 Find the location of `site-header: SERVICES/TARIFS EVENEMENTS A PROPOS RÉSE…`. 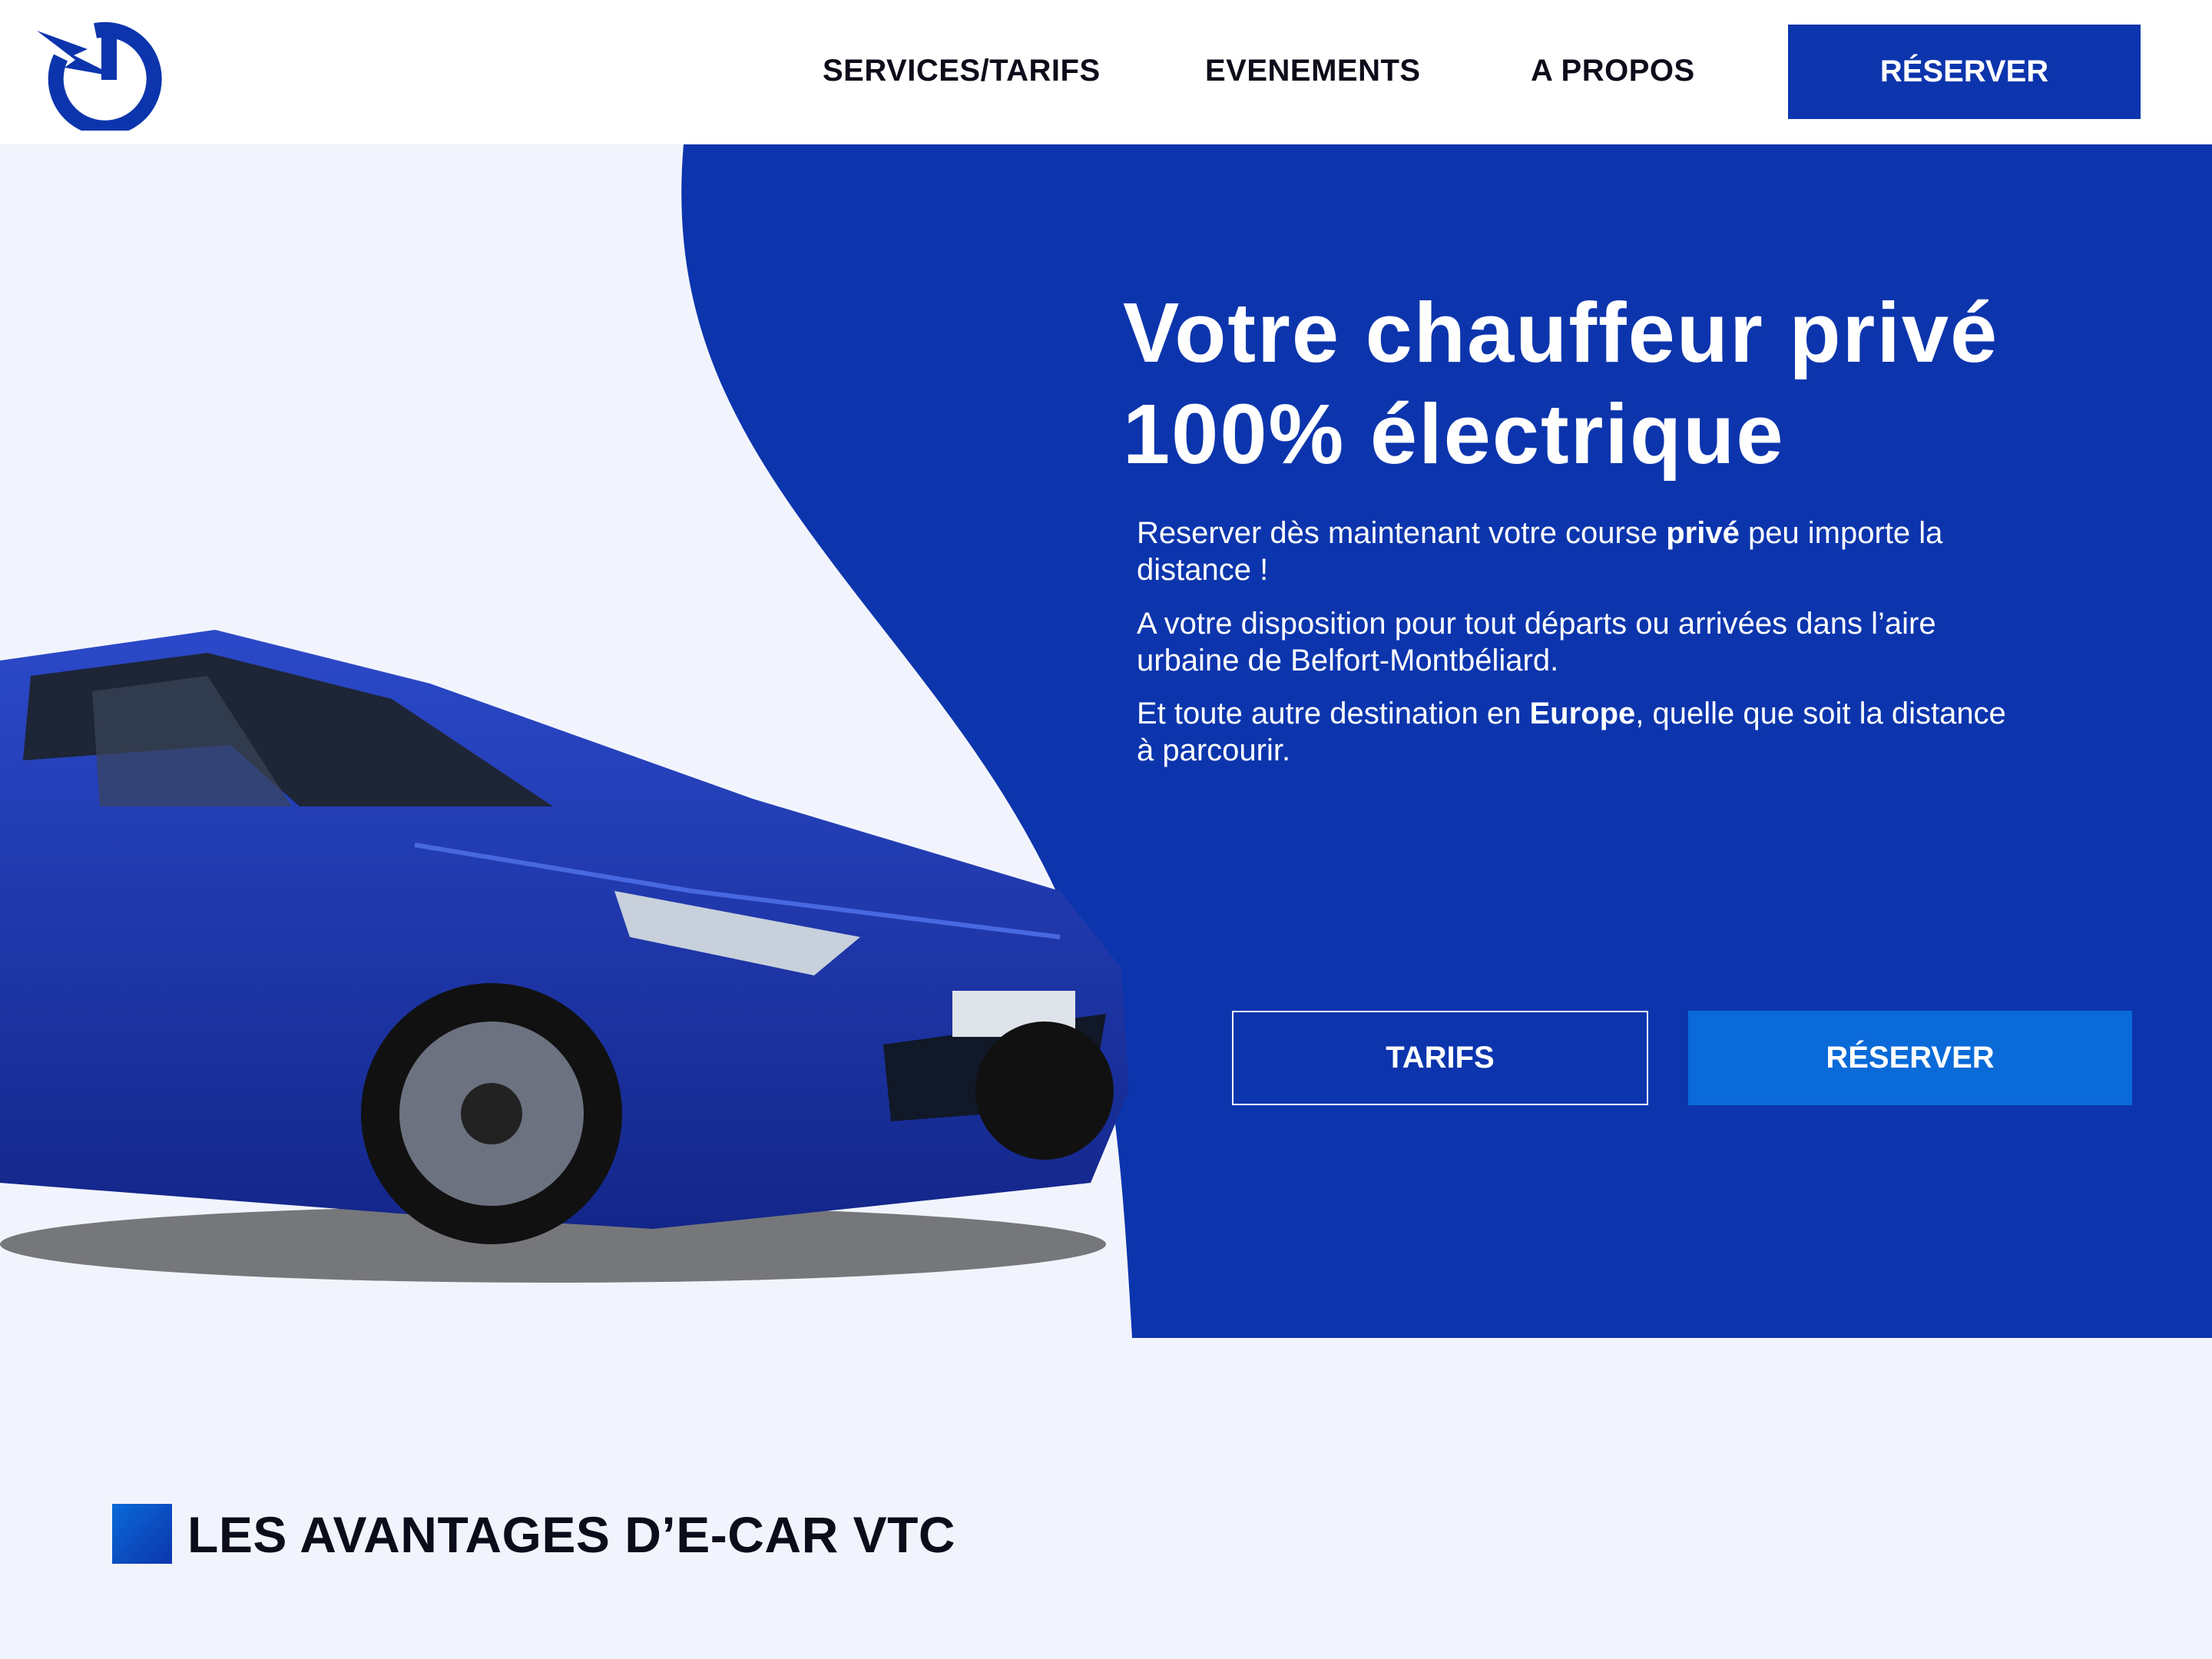

site-header: SERVICES/TARIFS EVENEMENTS A PROPOS RÉSE… is located at coordinates (1106, 72).